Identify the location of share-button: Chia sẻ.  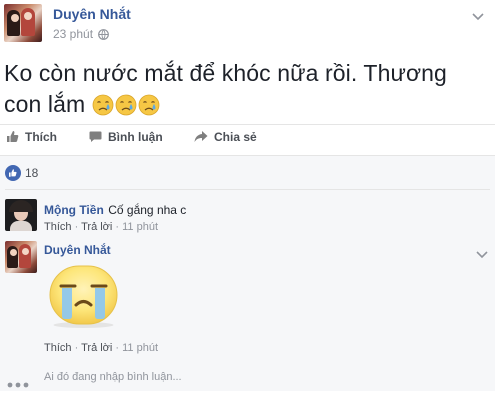
(225, 138).